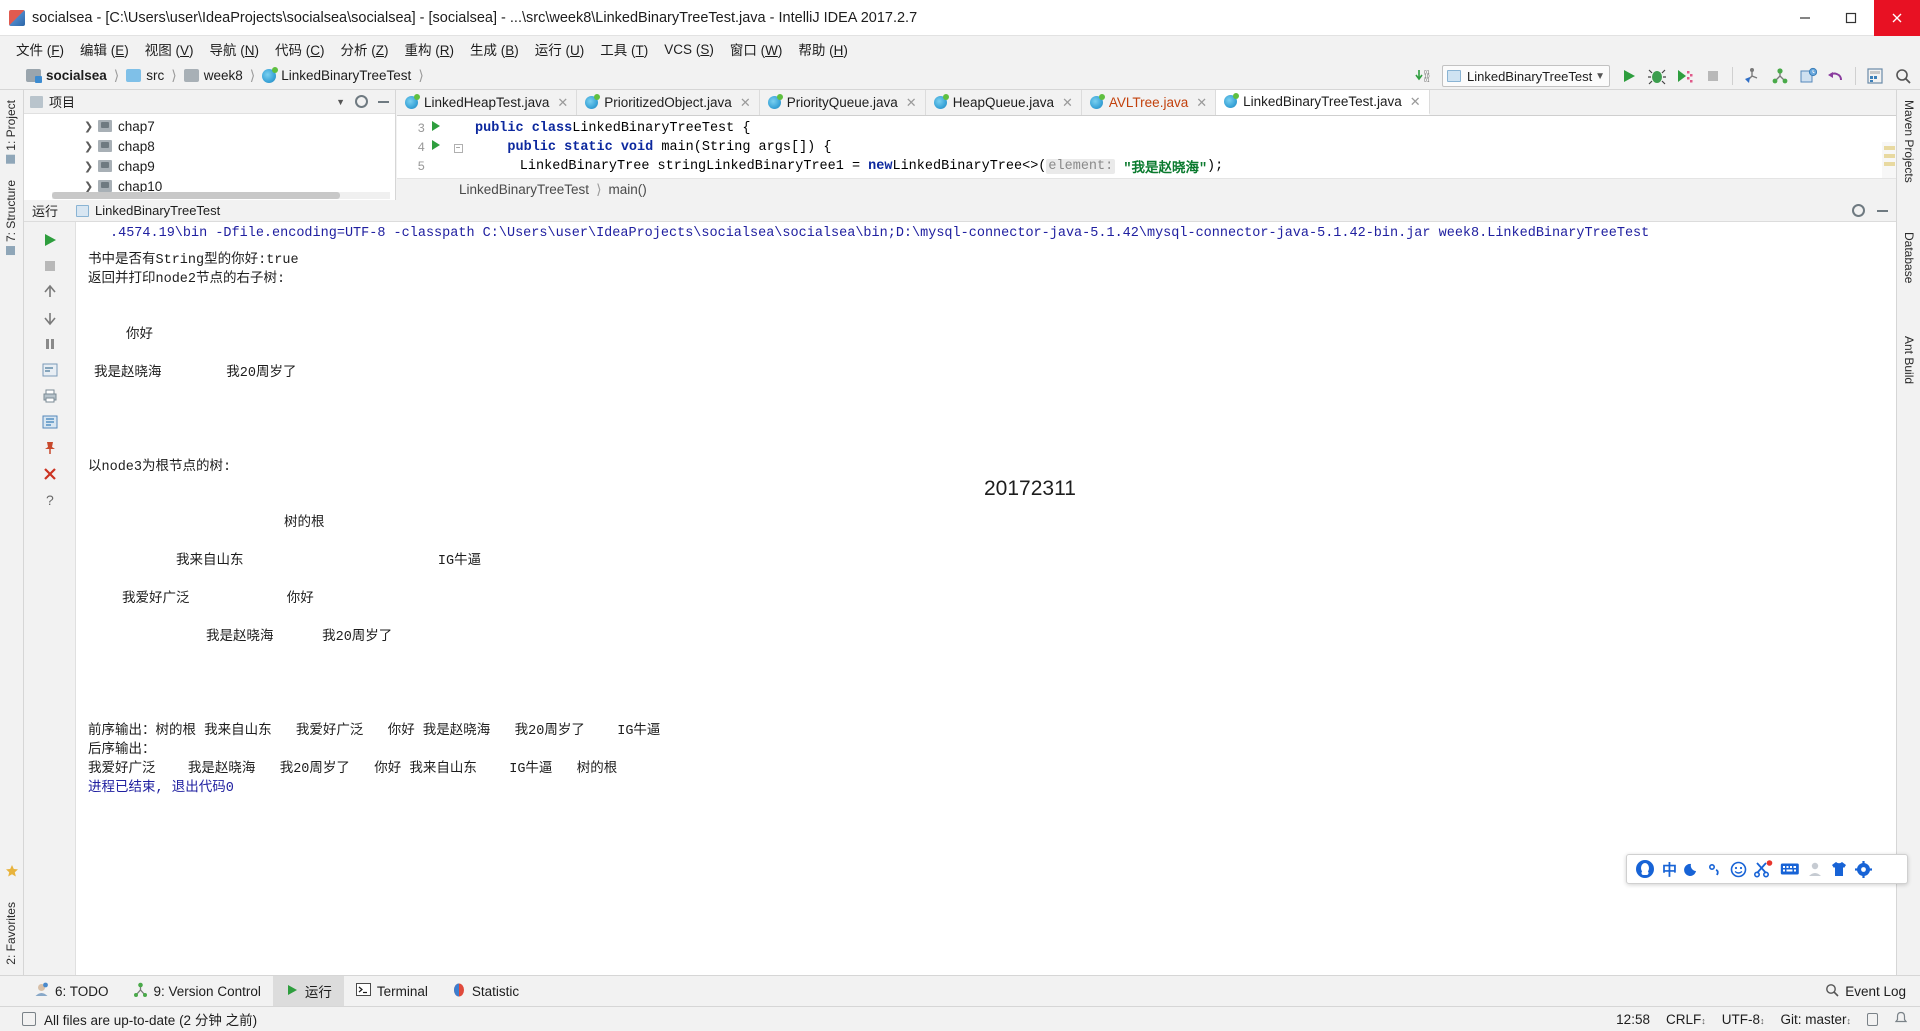  What do you see at coordinates (209, 126) in the screenshot?
I see `tree-item-chap7: ❯ chap7` at bounding box center [209, 126].